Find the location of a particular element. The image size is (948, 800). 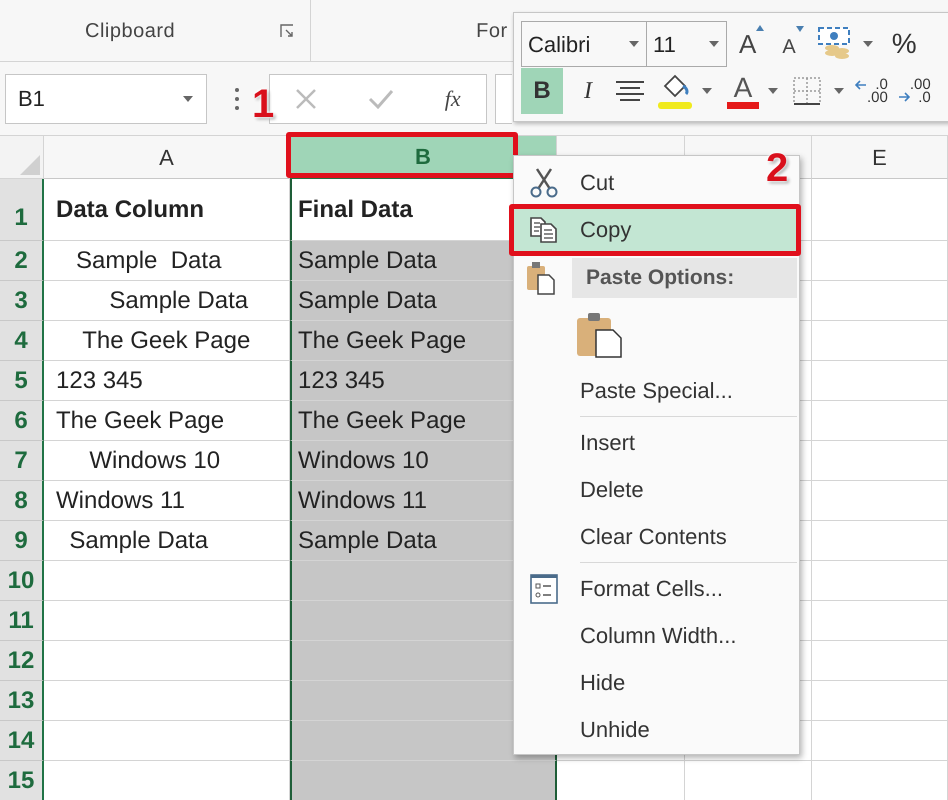

step-number: 2 is located at coordinates (777, 168).